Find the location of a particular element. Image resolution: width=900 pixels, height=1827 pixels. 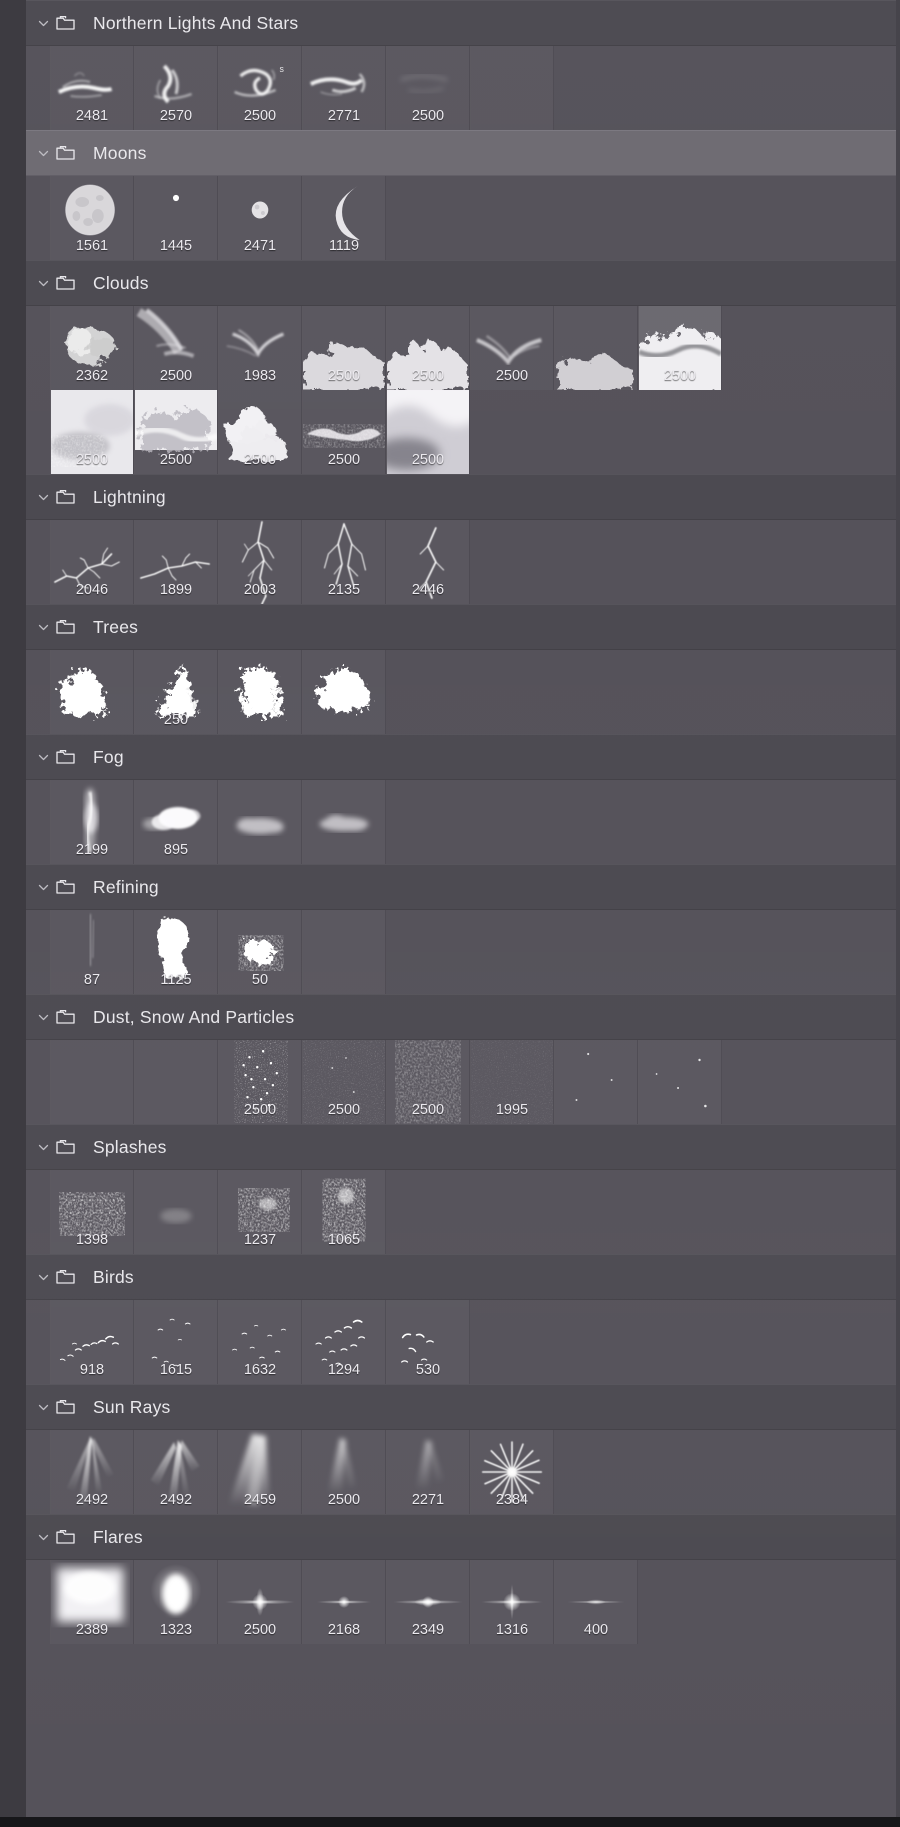

brush-group-header-flares: Flares is located at coordinates (450, 1537).